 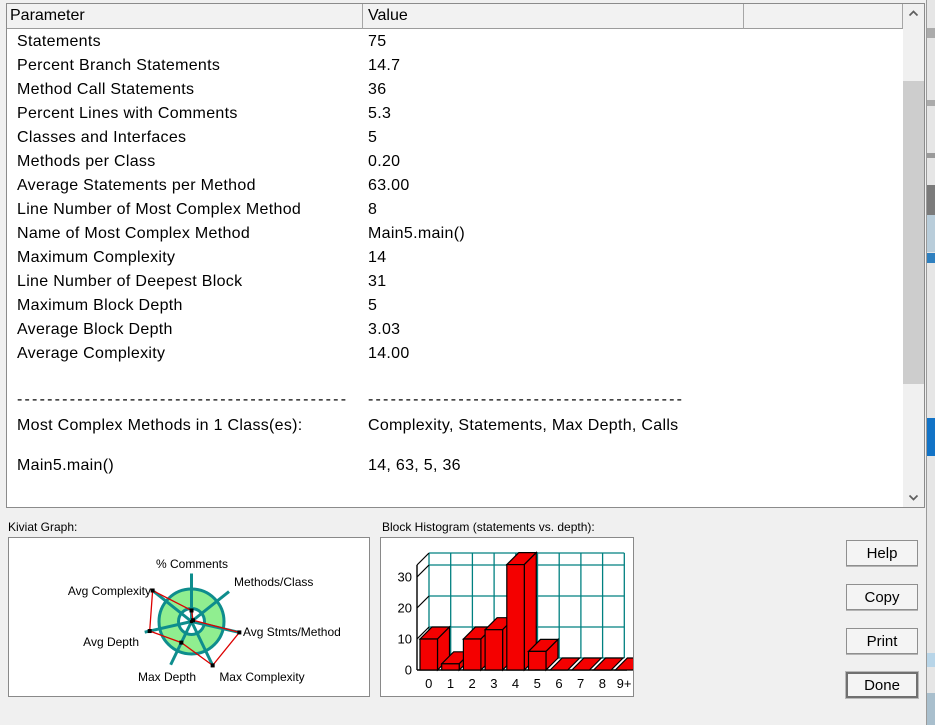 What do you see at coordinates (377, 41) in the screenshot?
I see `value-cell: 75` at bounding box center [377, 41].